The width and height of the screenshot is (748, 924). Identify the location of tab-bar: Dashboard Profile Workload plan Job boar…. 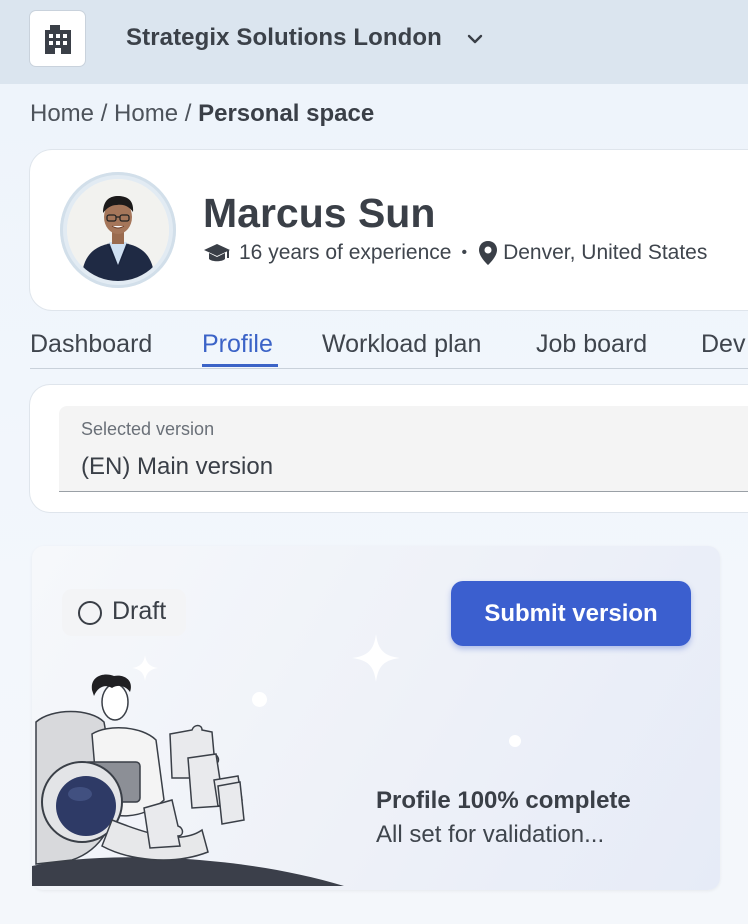
(389, 349).